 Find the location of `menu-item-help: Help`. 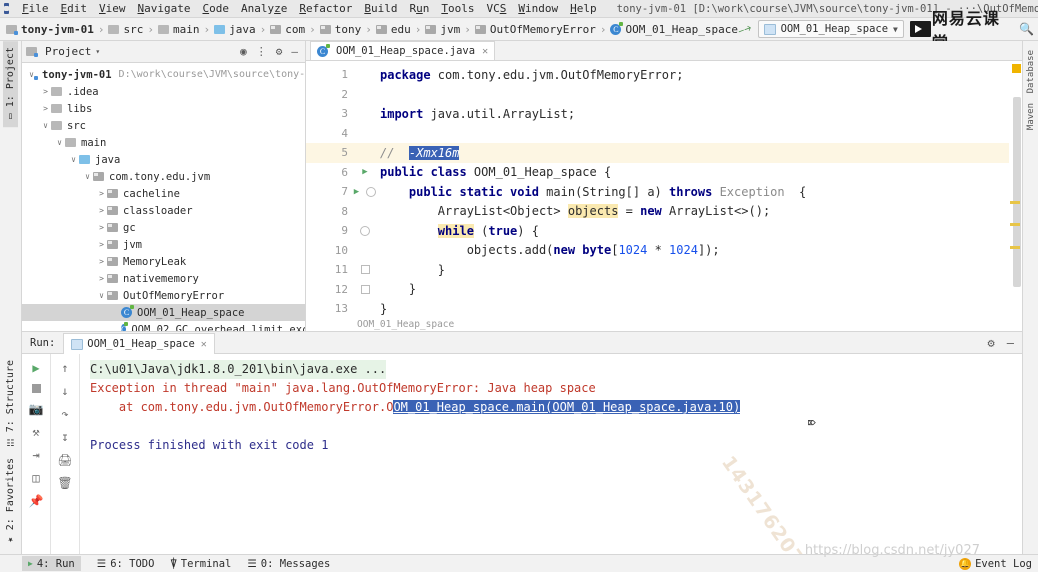

menu-item-help: Help is located at coordinates (583, 8).